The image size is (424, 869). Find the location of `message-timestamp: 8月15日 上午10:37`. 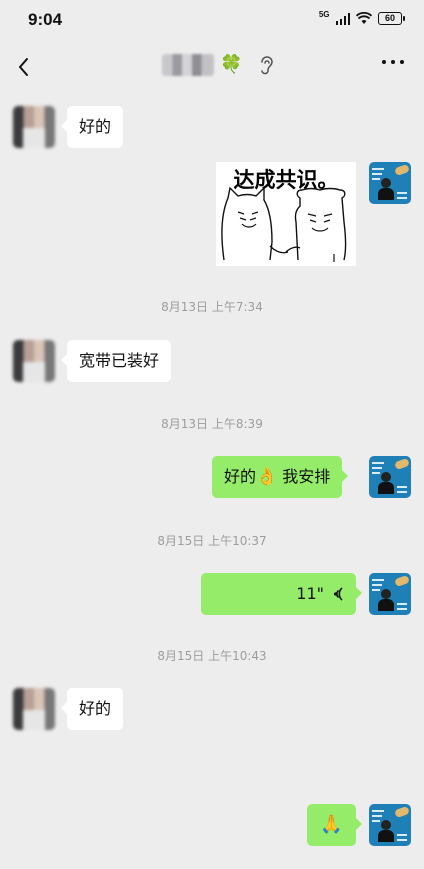

message-timestamp: 8月15日 上午10:37 is located at coordinates (212, 541).